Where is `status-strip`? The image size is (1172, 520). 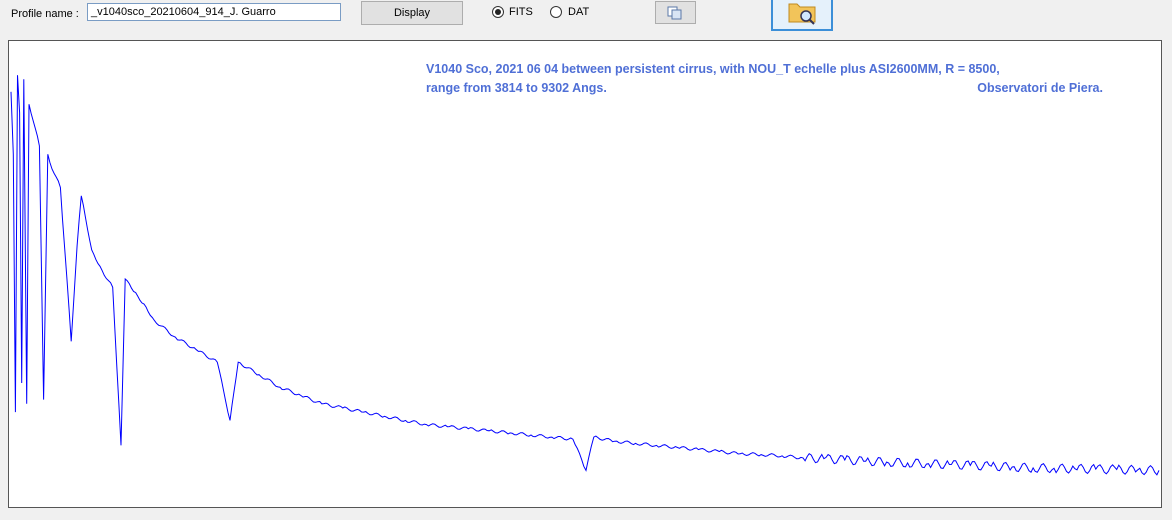 status-strip is located at coordinates (586, 514).